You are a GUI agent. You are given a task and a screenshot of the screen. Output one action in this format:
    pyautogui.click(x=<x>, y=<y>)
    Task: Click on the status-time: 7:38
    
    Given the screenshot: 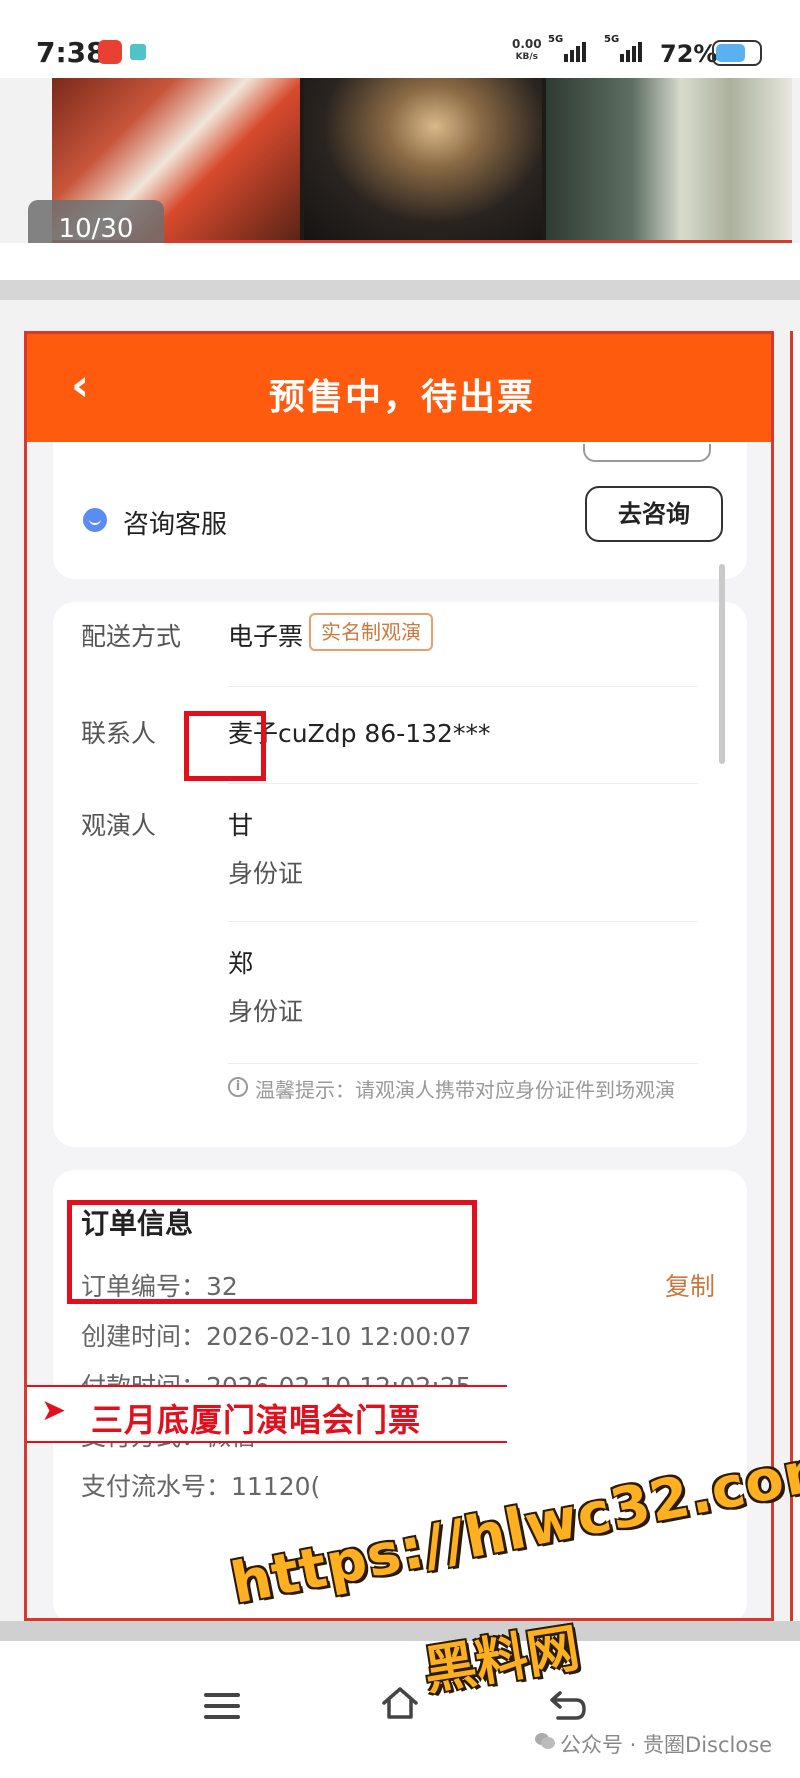 What is the action you would take?
    pyautogui.click(x=71, y=52)
    